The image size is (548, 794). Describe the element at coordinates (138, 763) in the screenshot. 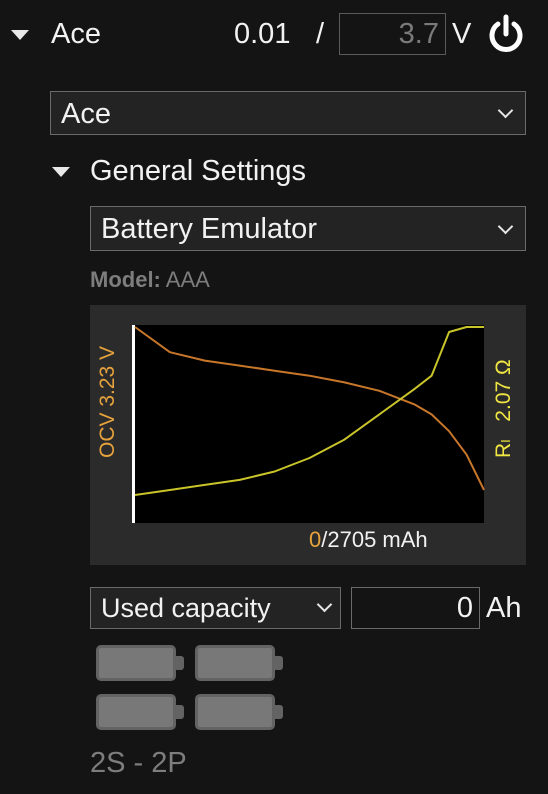

I see `pack-configuration: 2S - 2P` at that location.